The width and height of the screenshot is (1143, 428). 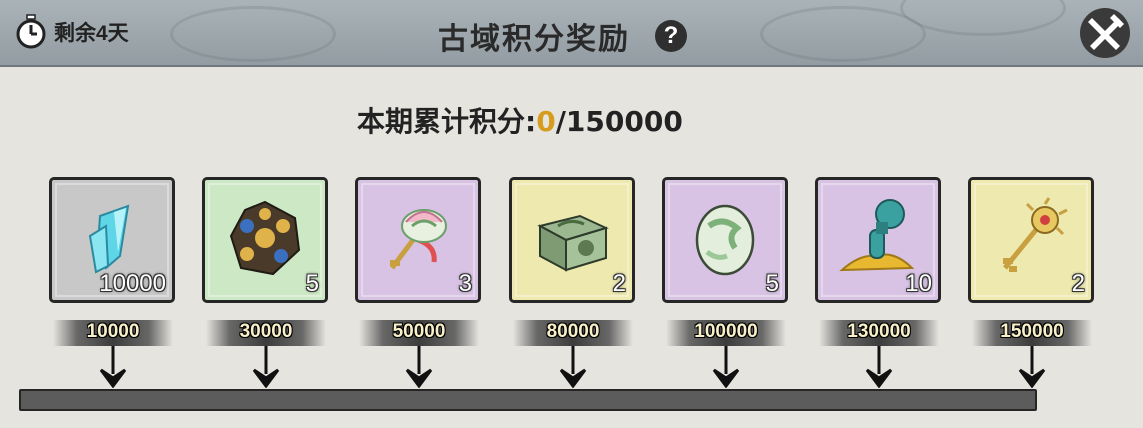 What do you see at coordinates (573, 243) in the screenshot?
I see `jade-chest-icon` at bounding box center [573, 243].